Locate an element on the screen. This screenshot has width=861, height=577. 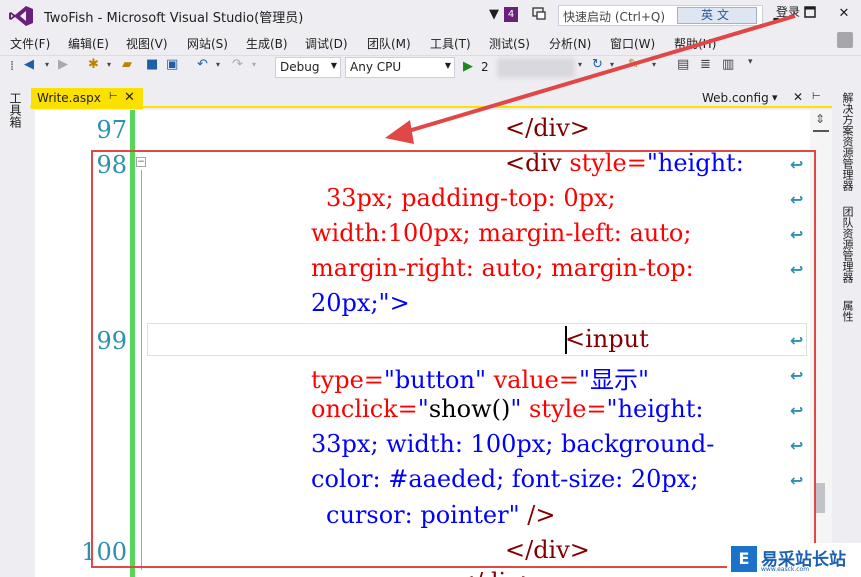
indent-icon: ≣ is located at coordinates (705, 64).